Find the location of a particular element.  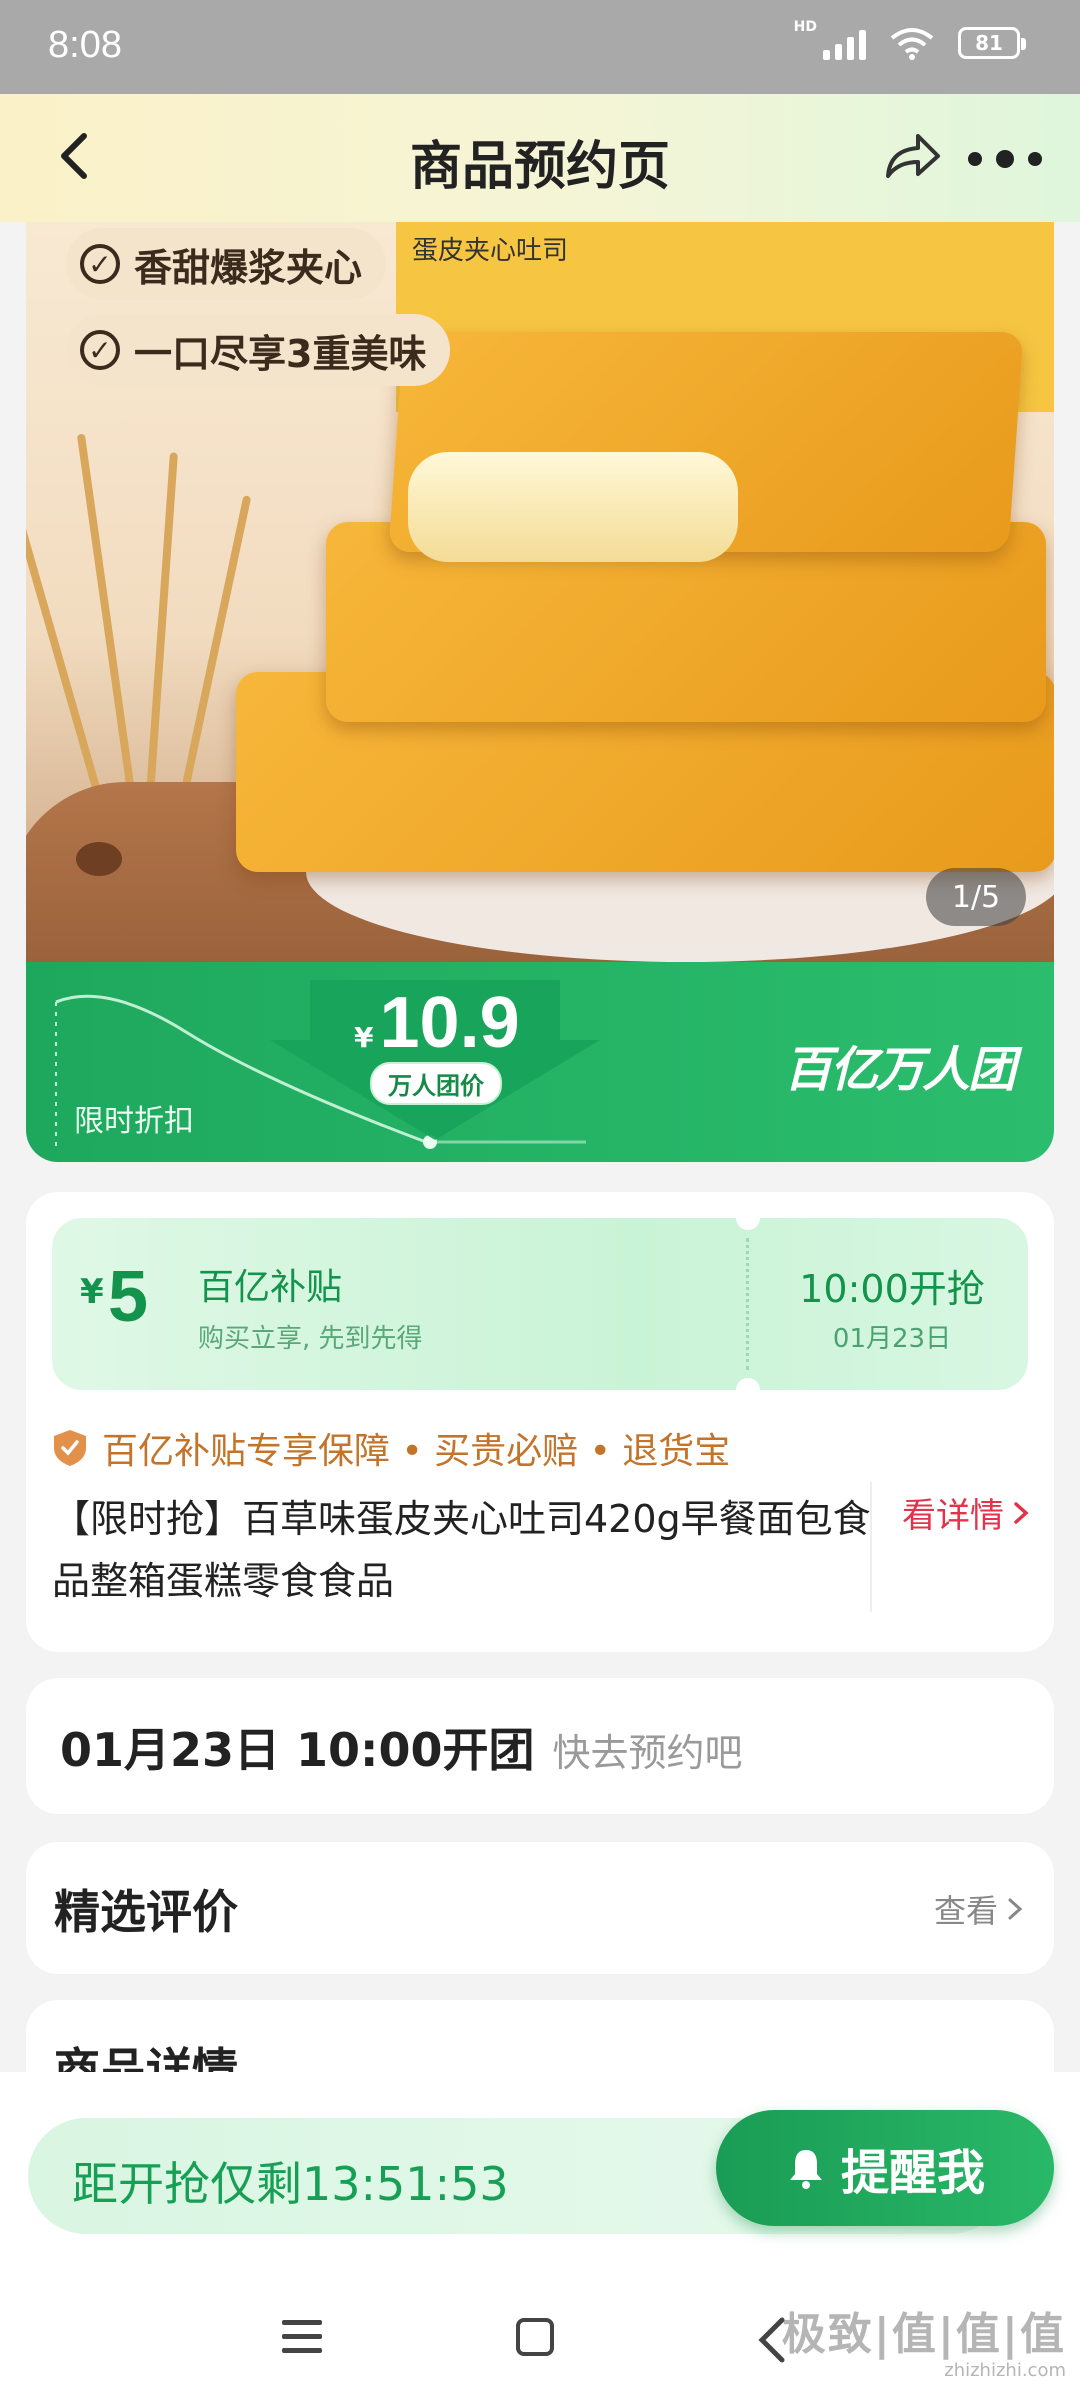

bottom-bar: 距开抢仅剩13:51:53 提醒我 极致|值|值|值 zhizhizhi.com is located at coordinates (540, 2236).